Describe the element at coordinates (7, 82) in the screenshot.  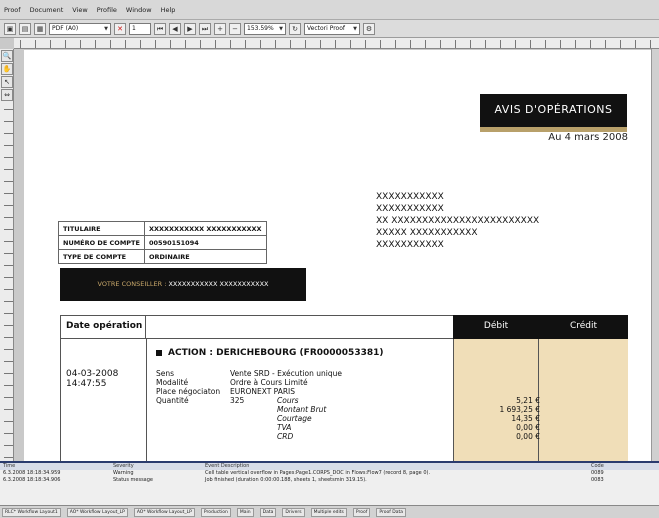
I see `select-tool-icon: ↖` at that location.